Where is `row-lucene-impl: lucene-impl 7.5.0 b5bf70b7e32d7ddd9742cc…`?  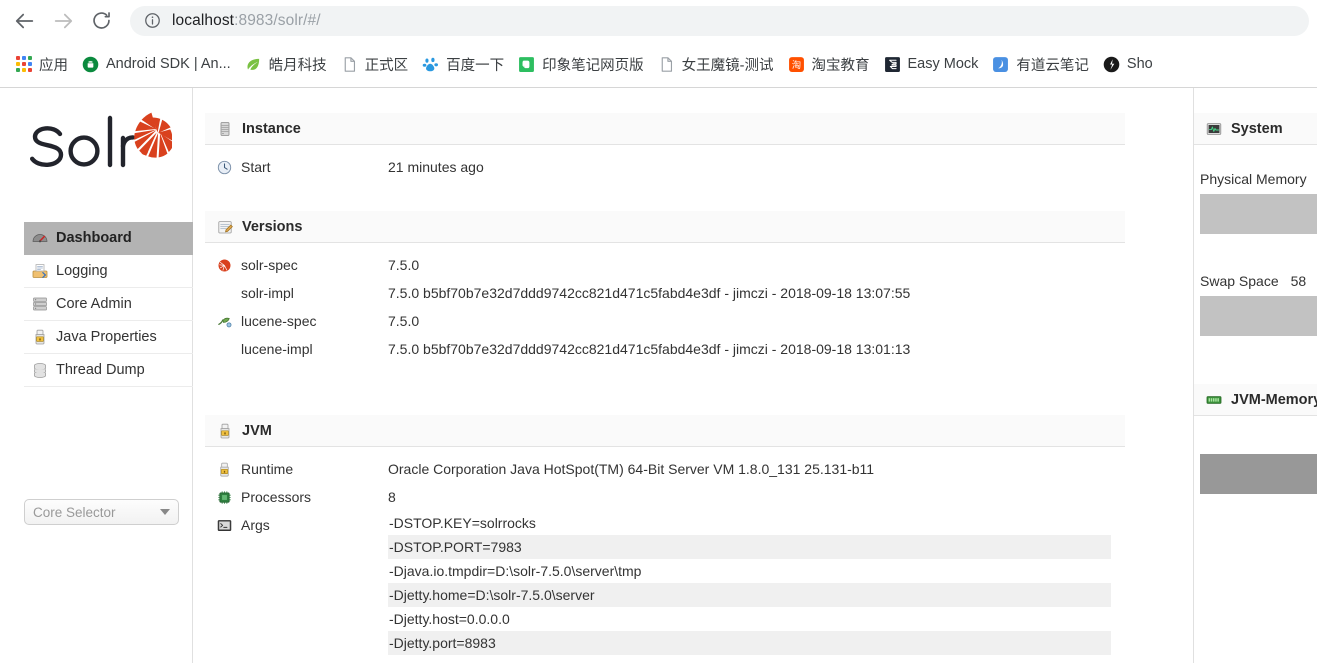 row-lucene-impl: lucene-impl 7.5.0 b5bf70b7e32d7ddd9742cc… is located at coordinates (699, 349).